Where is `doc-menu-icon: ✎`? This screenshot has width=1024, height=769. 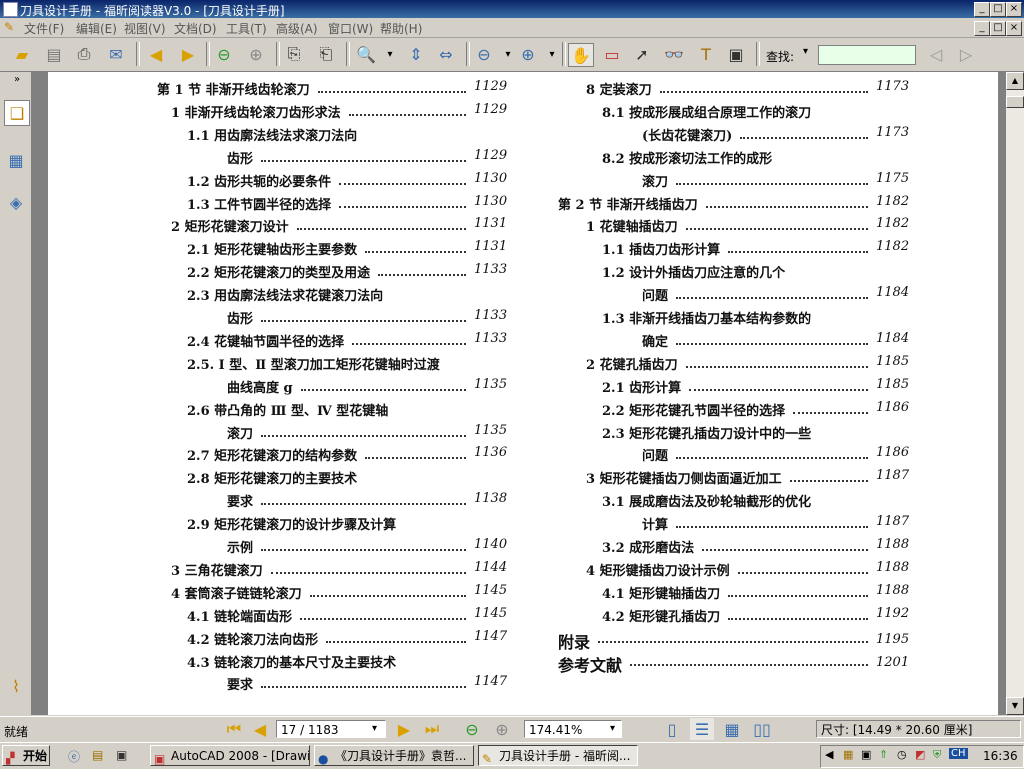
doc-menu-icon: ✎ is located at coordinates (9, 27).